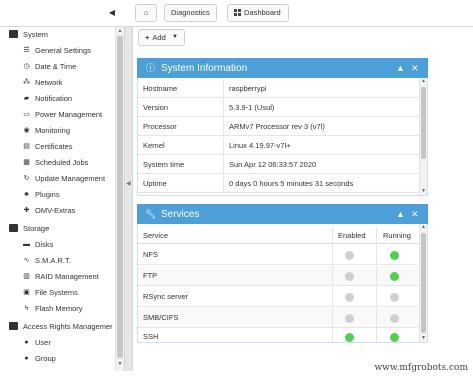 Image resolution: width=473 pixels, height=379 pixels. Describe the element at coordinates (26, 163) in the screenshot. I see `calendar-icon: ▦` at that location.